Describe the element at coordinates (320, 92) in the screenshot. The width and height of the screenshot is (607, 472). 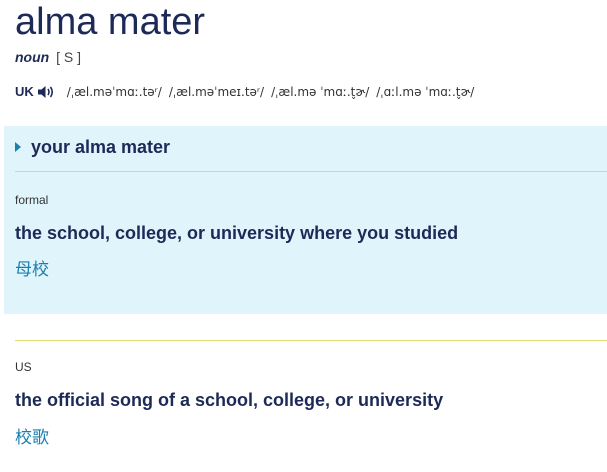
I see `ipa-variant-3: /ˌæl.mə ˈmɑː.t̬ɚ/` at that location.